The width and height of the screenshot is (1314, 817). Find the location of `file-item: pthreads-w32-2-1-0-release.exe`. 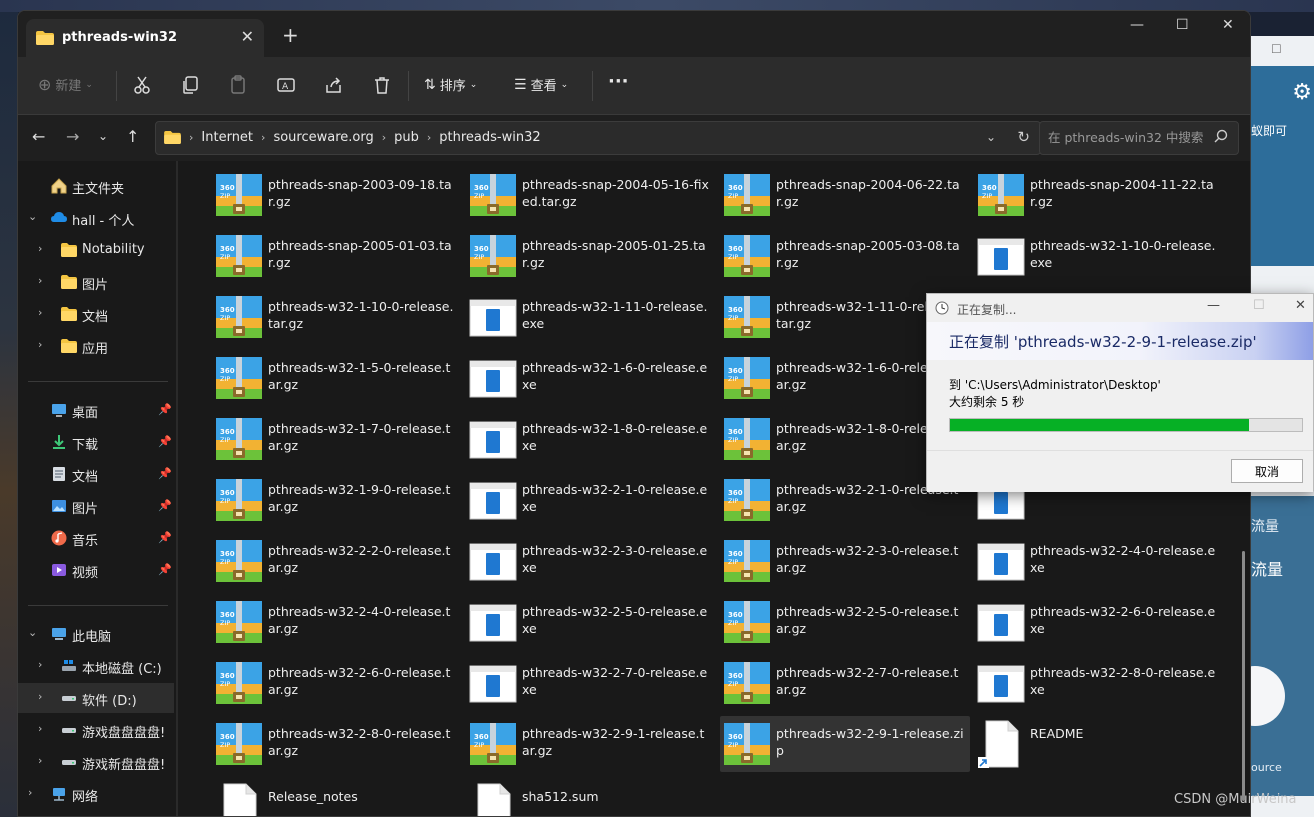

file-item: pthreads-w32-2-1-0-release.exe is located at coordinates (591, 500).